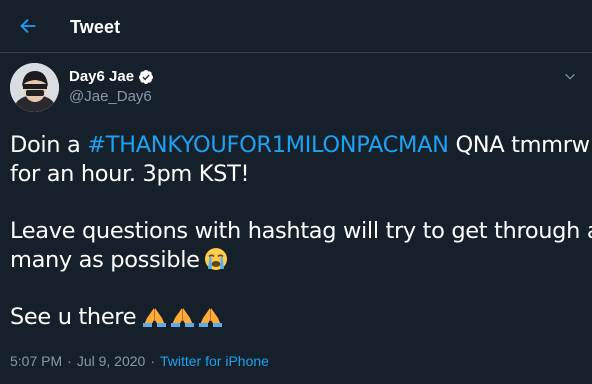 This screenshot has height=384, width=592. What do you see at coordinates (73, 317) in the screenshot?
I see `text-segment: See u there` at bounding box center [73, 317].